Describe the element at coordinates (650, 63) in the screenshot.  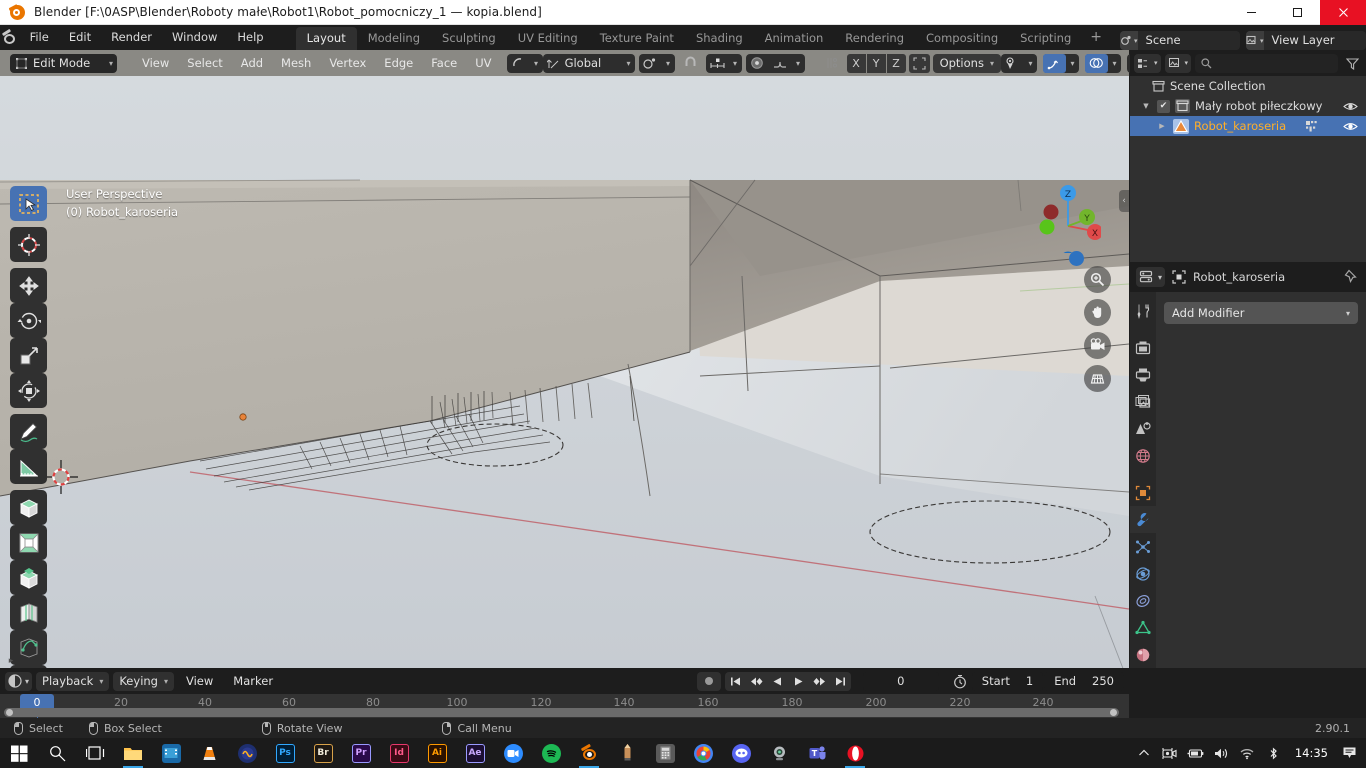
I see `pivot-point-icon` at that location.